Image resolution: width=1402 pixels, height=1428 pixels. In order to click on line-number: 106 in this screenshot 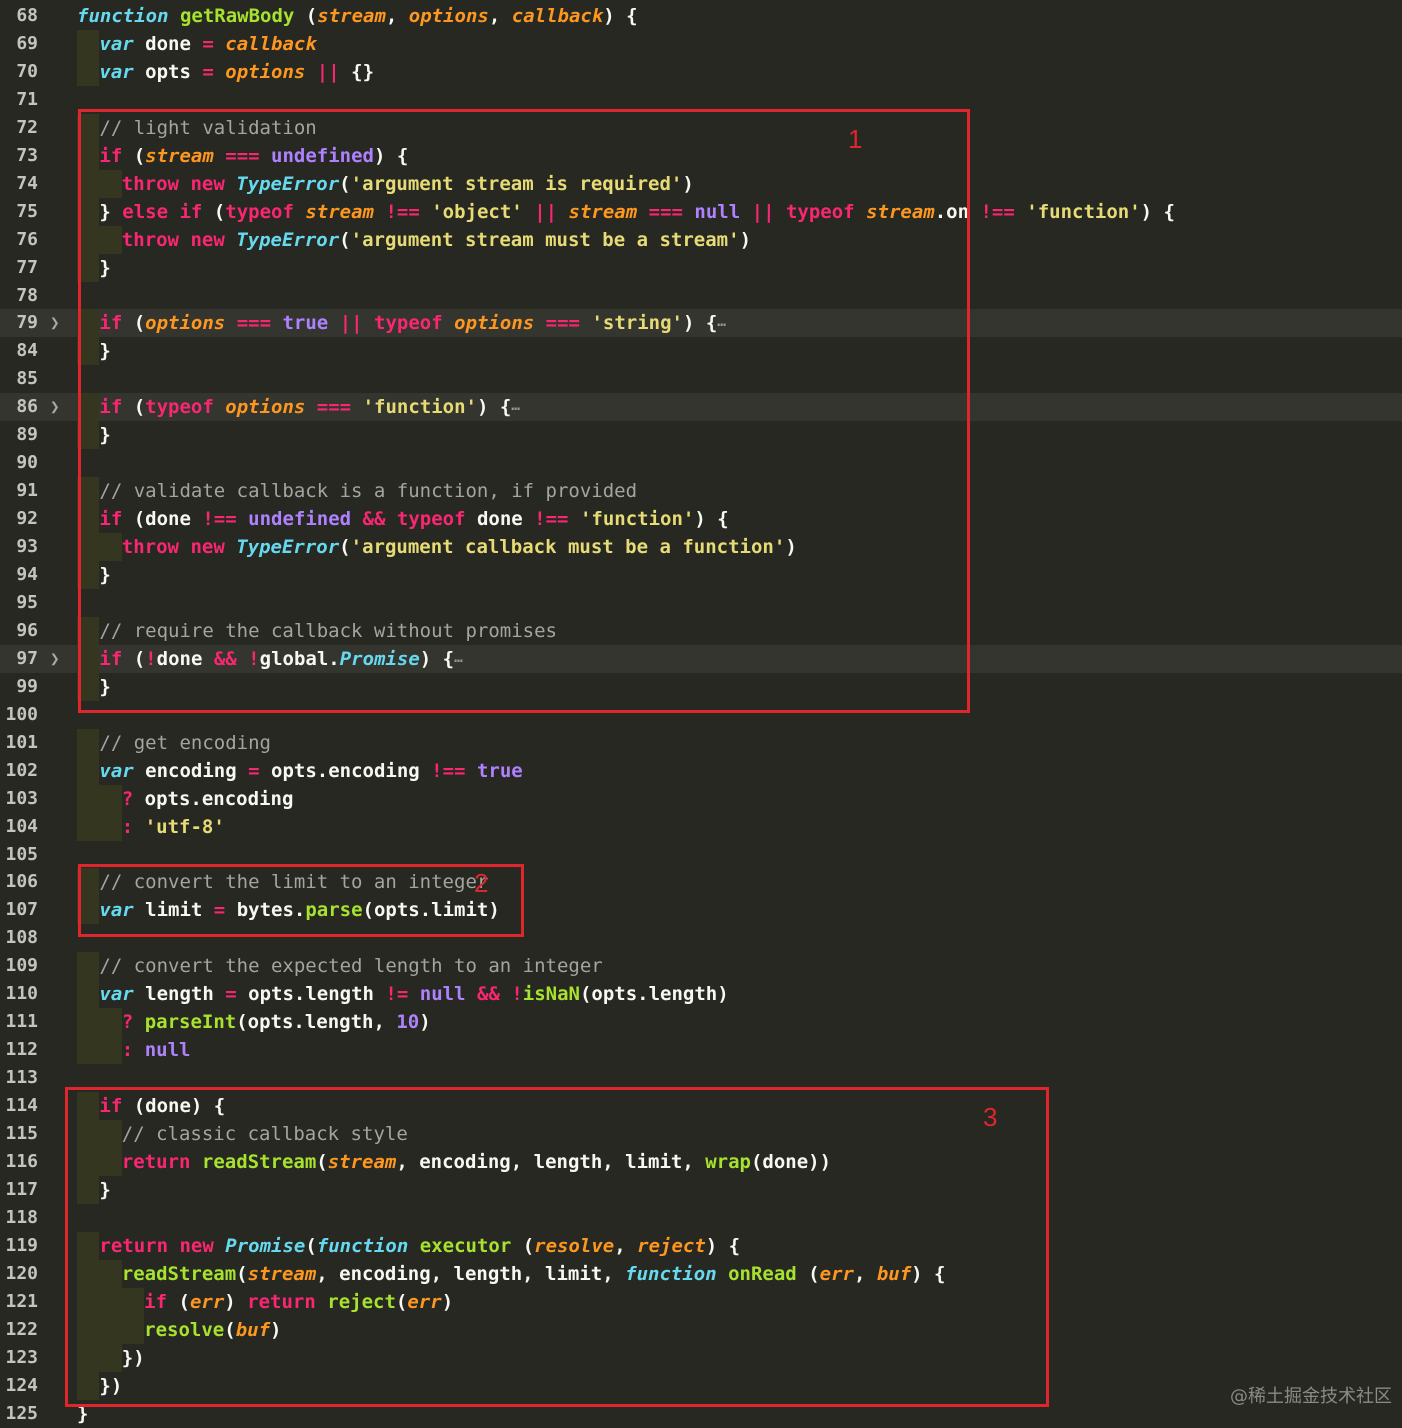, I will do `click(21, 882)`.